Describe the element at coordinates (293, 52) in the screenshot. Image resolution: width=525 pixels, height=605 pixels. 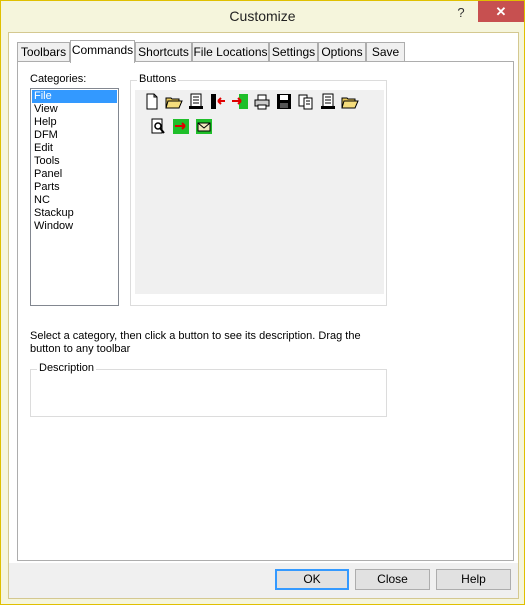
I see `tab-settings: Settings` at that location.